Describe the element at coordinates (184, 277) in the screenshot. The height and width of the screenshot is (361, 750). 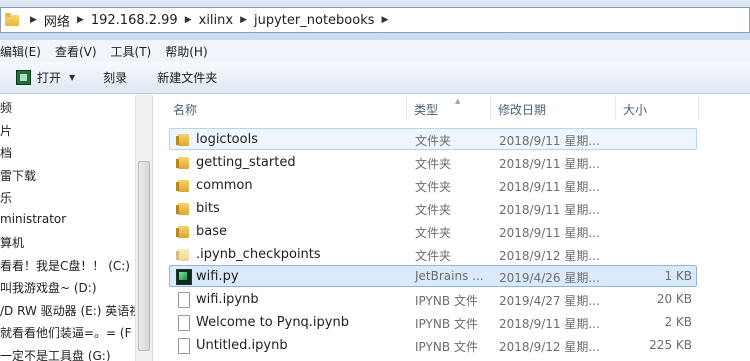
I see `python-file-icon` at that location.